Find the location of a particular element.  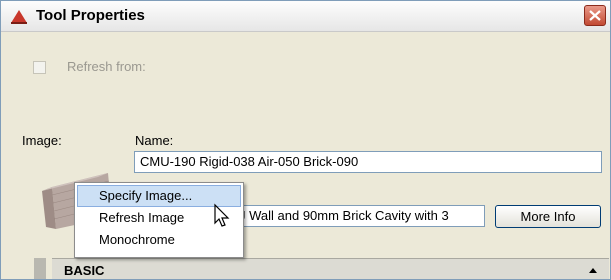

mouse-pointer-icon is located at coordinates (222, 215).